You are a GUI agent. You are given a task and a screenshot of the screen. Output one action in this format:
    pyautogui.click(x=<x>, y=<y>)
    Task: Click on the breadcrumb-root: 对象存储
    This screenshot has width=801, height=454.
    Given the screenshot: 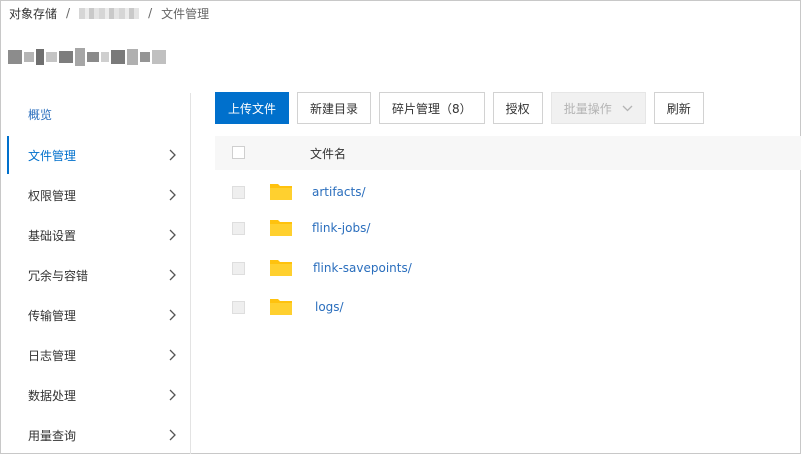 What is the action you would take?
    pyautogui.click(x=33, y=13)
    